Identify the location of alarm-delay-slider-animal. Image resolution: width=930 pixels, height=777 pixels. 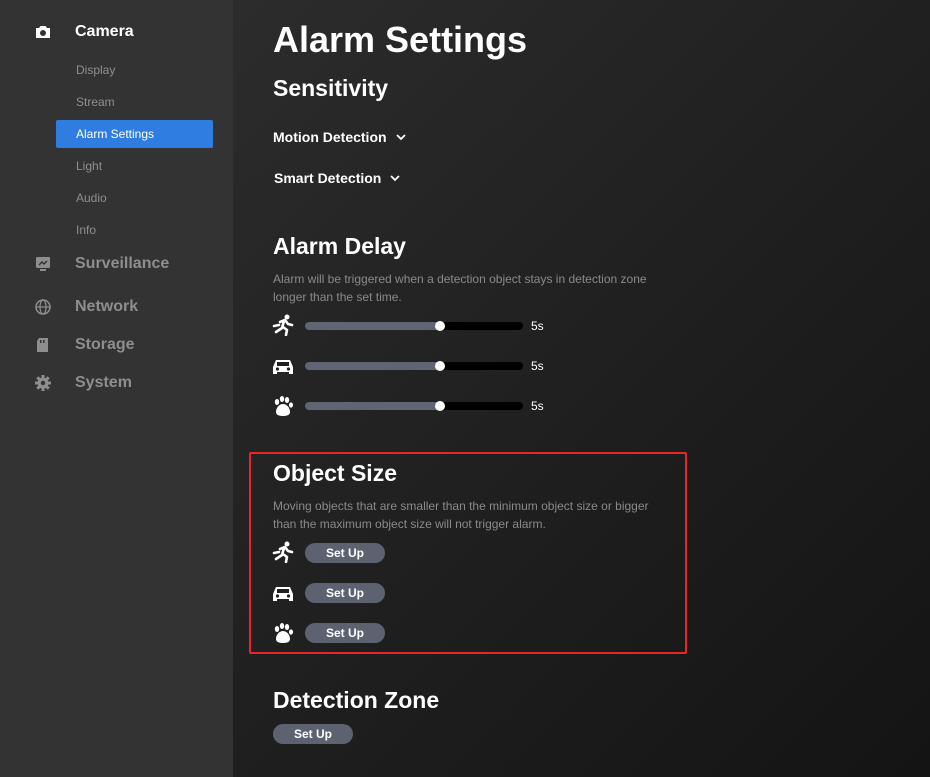
(414, 406).